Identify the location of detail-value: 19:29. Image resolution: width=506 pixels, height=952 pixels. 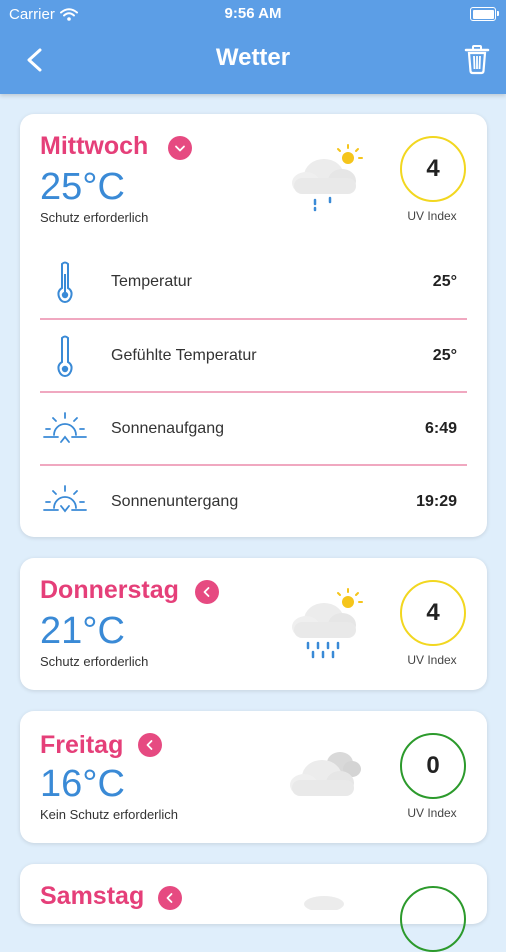
(436, 501).